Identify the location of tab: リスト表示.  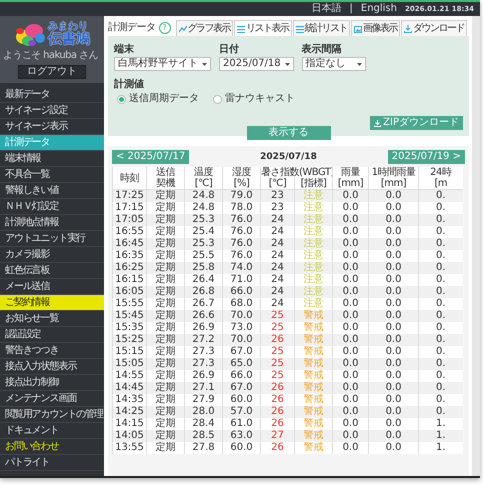
(263, 28).